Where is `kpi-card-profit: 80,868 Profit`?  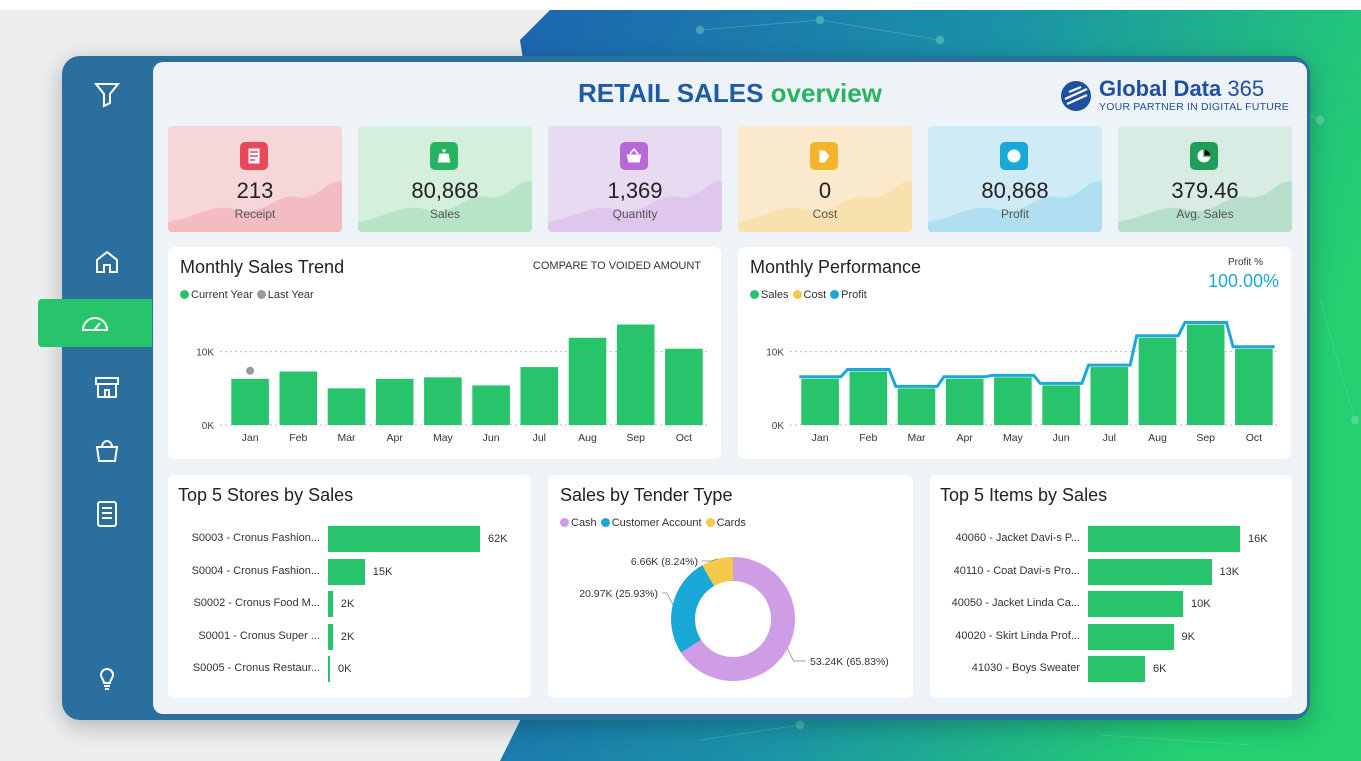
kpi-card-profit: 80,868 Profit is located at coordinates (1015, 179).